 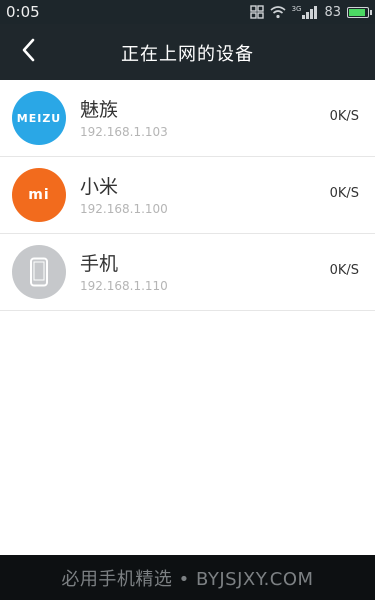 What do you see at coordinates (187, 118) in the screenshot?
I see `device-row-meizu: MEIZU 魅族 192.168.1.103 0K/S` at bounding box center [187, 118].